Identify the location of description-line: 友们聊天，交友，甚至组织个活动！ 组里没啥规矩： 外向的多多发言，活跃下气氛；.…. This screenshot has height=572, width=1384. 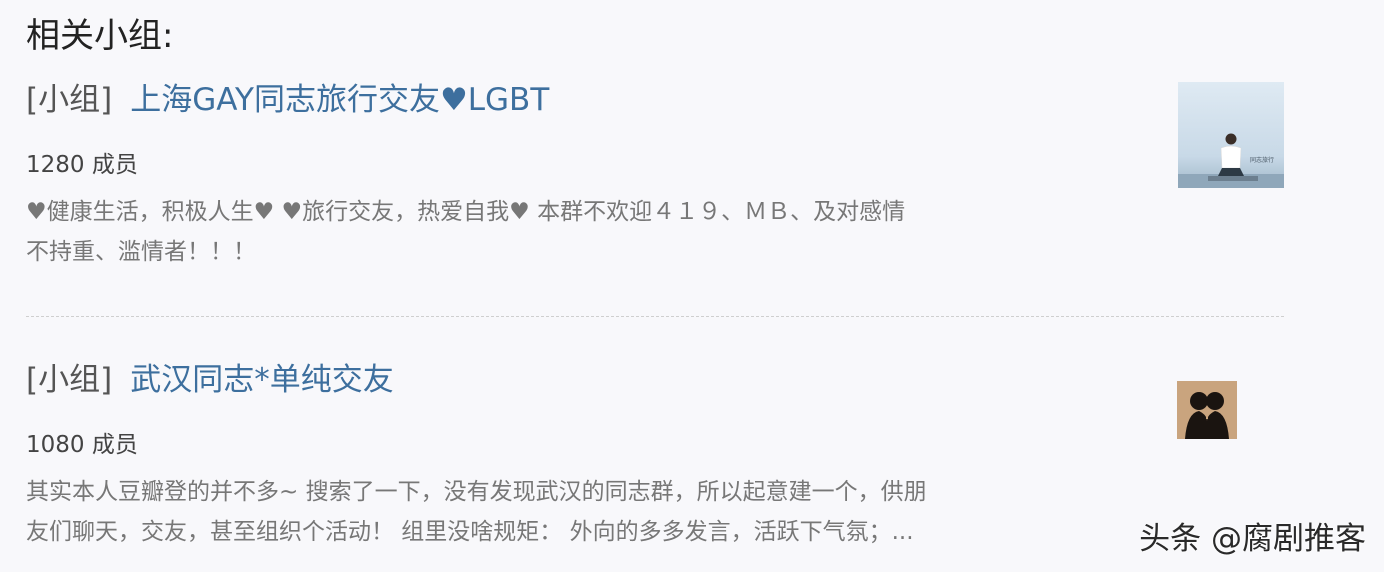
(470, 532).